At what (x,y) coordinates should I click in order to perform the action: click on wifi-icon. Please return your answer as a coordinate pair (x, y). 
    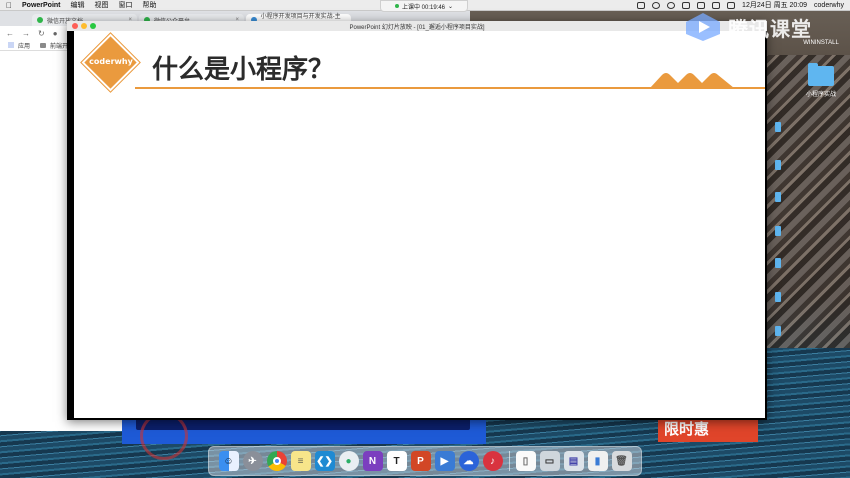
    Looking at the image, I should click on (701, 5).